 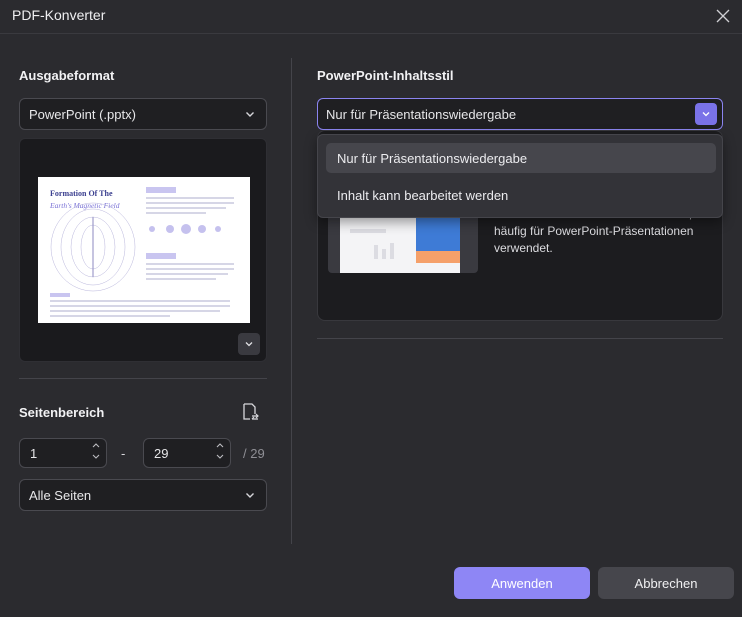 I want to click on output-format-select: PowerPoint (.pptx), so click(x=143, y=114).